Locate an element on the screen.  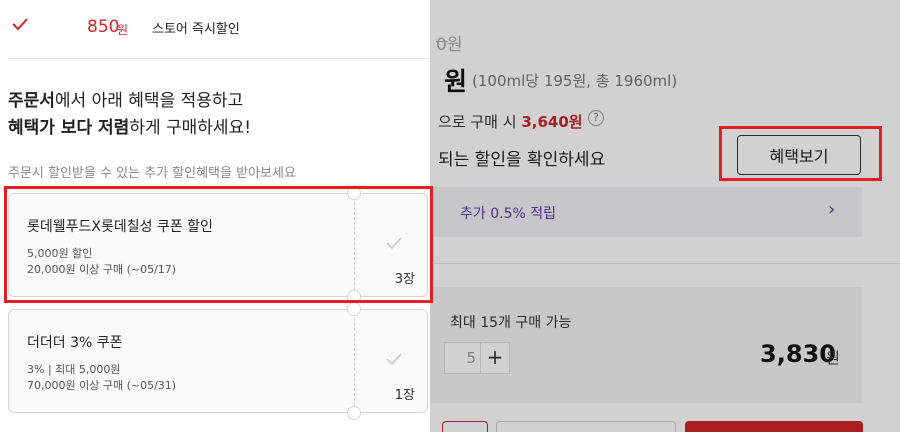
store-discount-amount: 850 is located at coordinates (103, 27).